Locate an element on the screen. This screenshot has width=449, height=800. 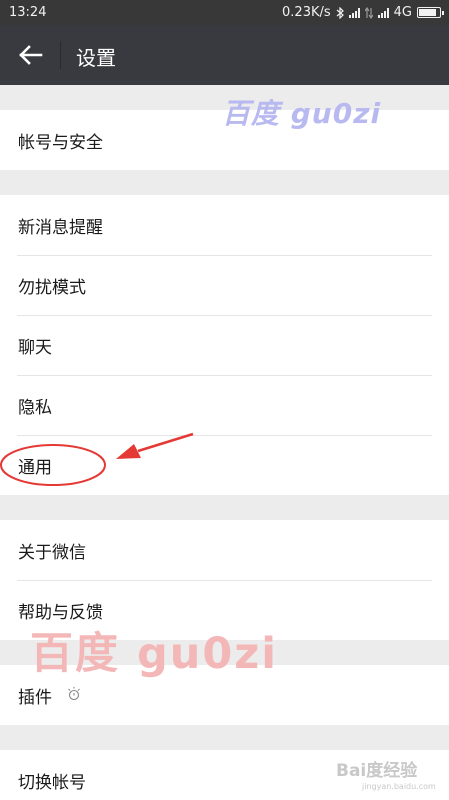
settings-item-label: 新消息提醒 is located at coordinates (60, 228).